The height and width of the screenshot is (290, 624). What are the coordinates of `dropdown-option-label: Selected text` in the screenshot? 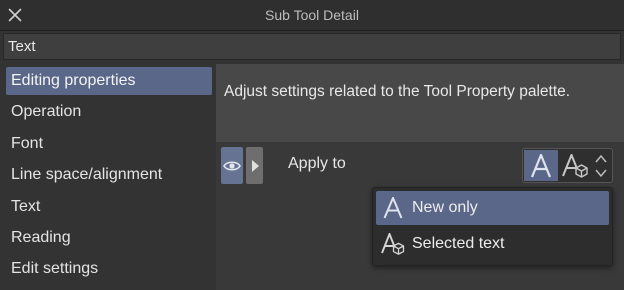 It's located at (458, 243).